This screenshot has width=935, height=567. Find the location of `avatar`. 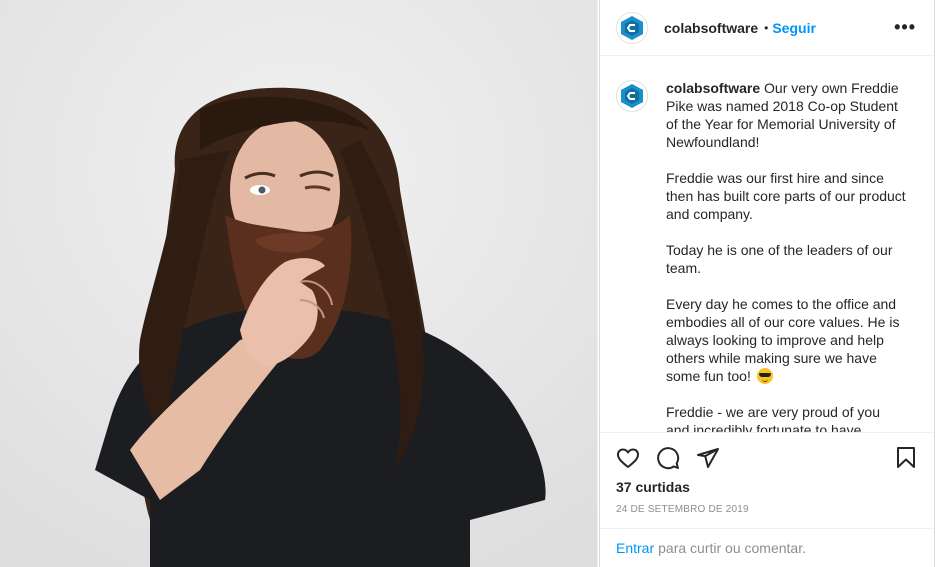

avatar is located at coordinates (632, 27).